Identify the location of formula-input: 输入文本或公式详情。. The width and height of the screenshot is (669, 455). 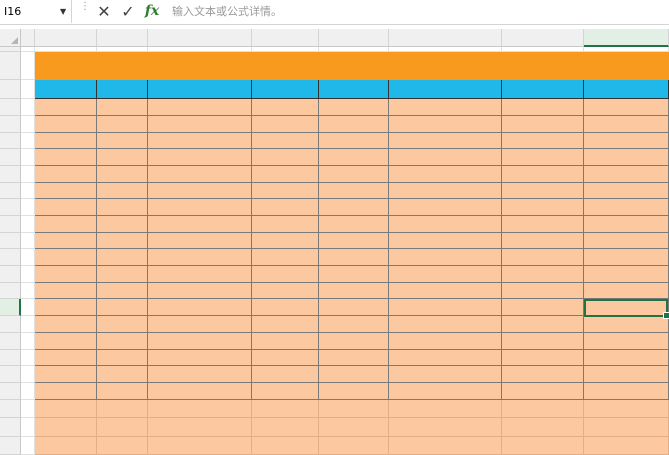
(227, 11).